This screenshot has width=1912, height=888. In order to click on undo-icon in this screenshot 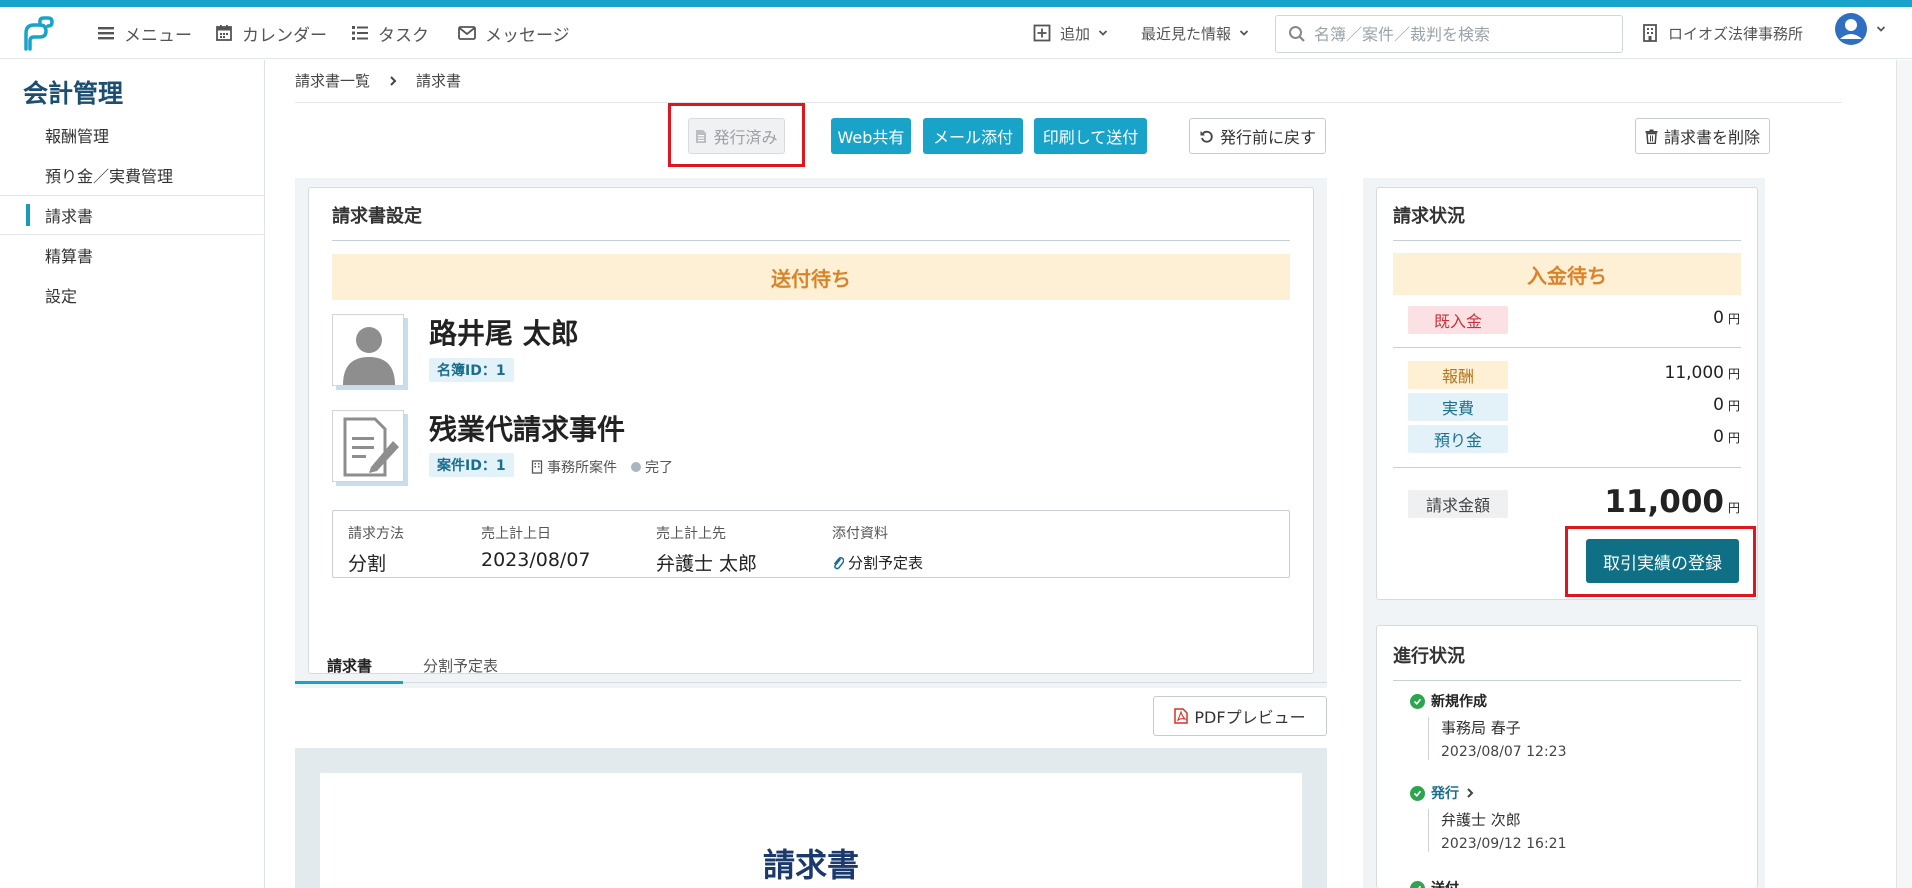, I will do `click(1206, 136)`.